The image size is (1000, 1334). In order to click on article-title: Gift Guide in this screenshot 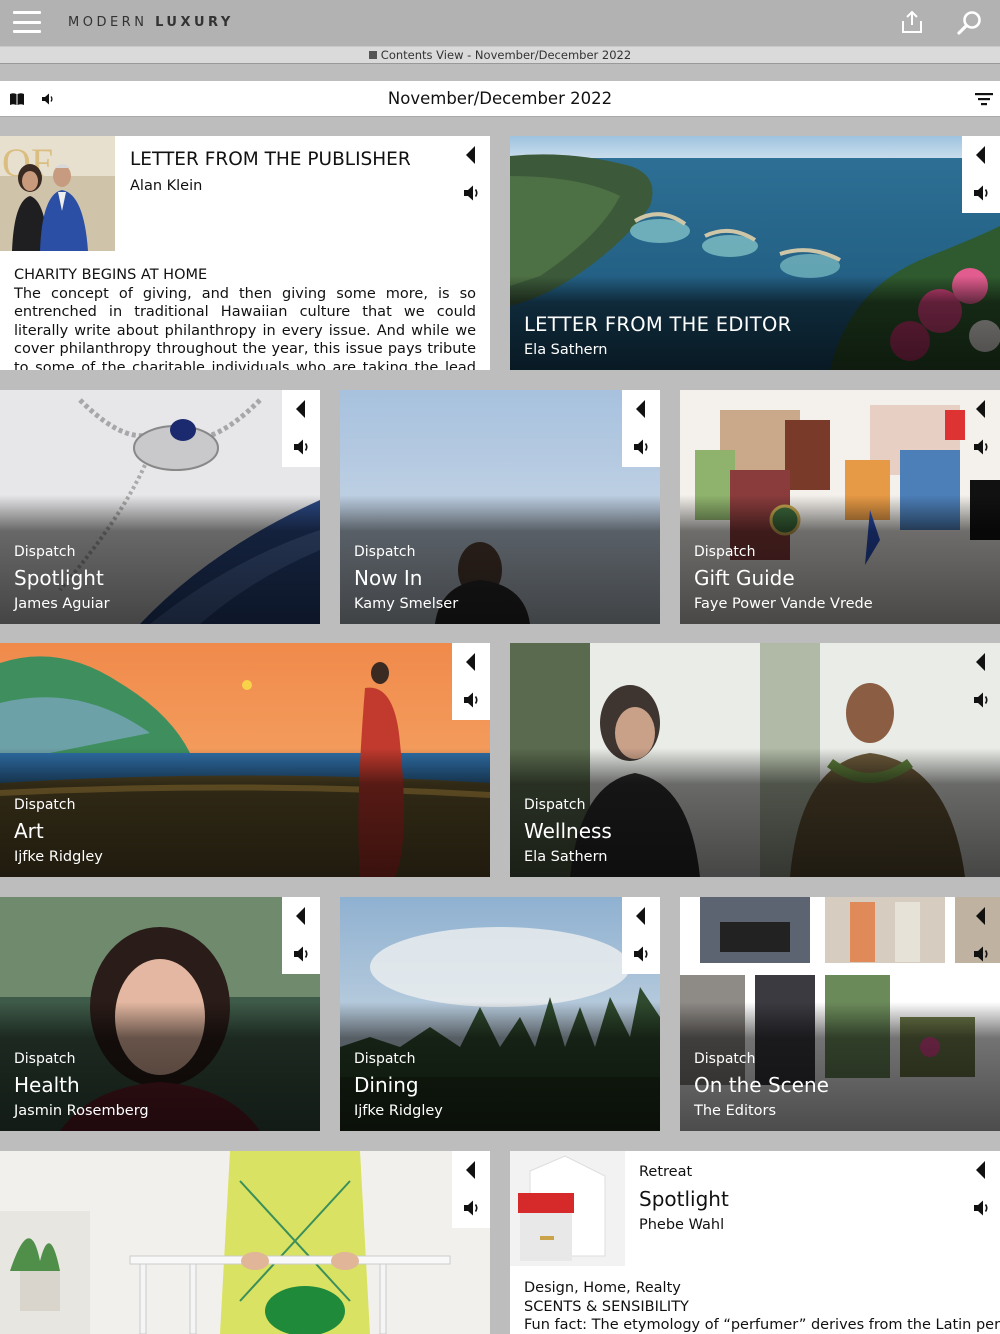, I will do `click(744, 578)`.